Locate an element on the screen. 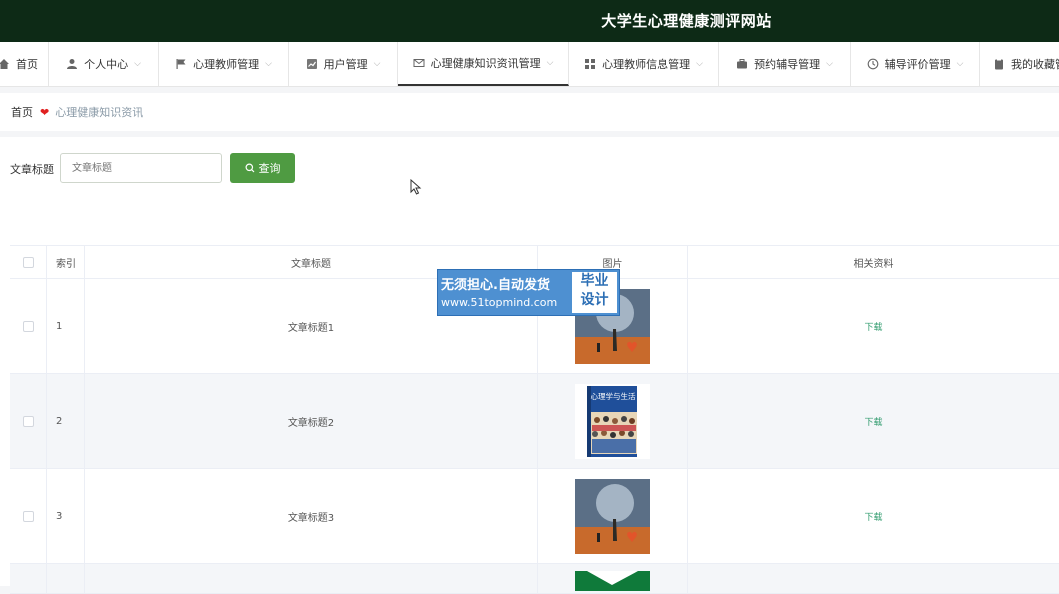 This screenshot has width=1059, height=594. breadcrumb: 首页 ❤ 心理健康知识资讯 is located at coordinates (529, 112).